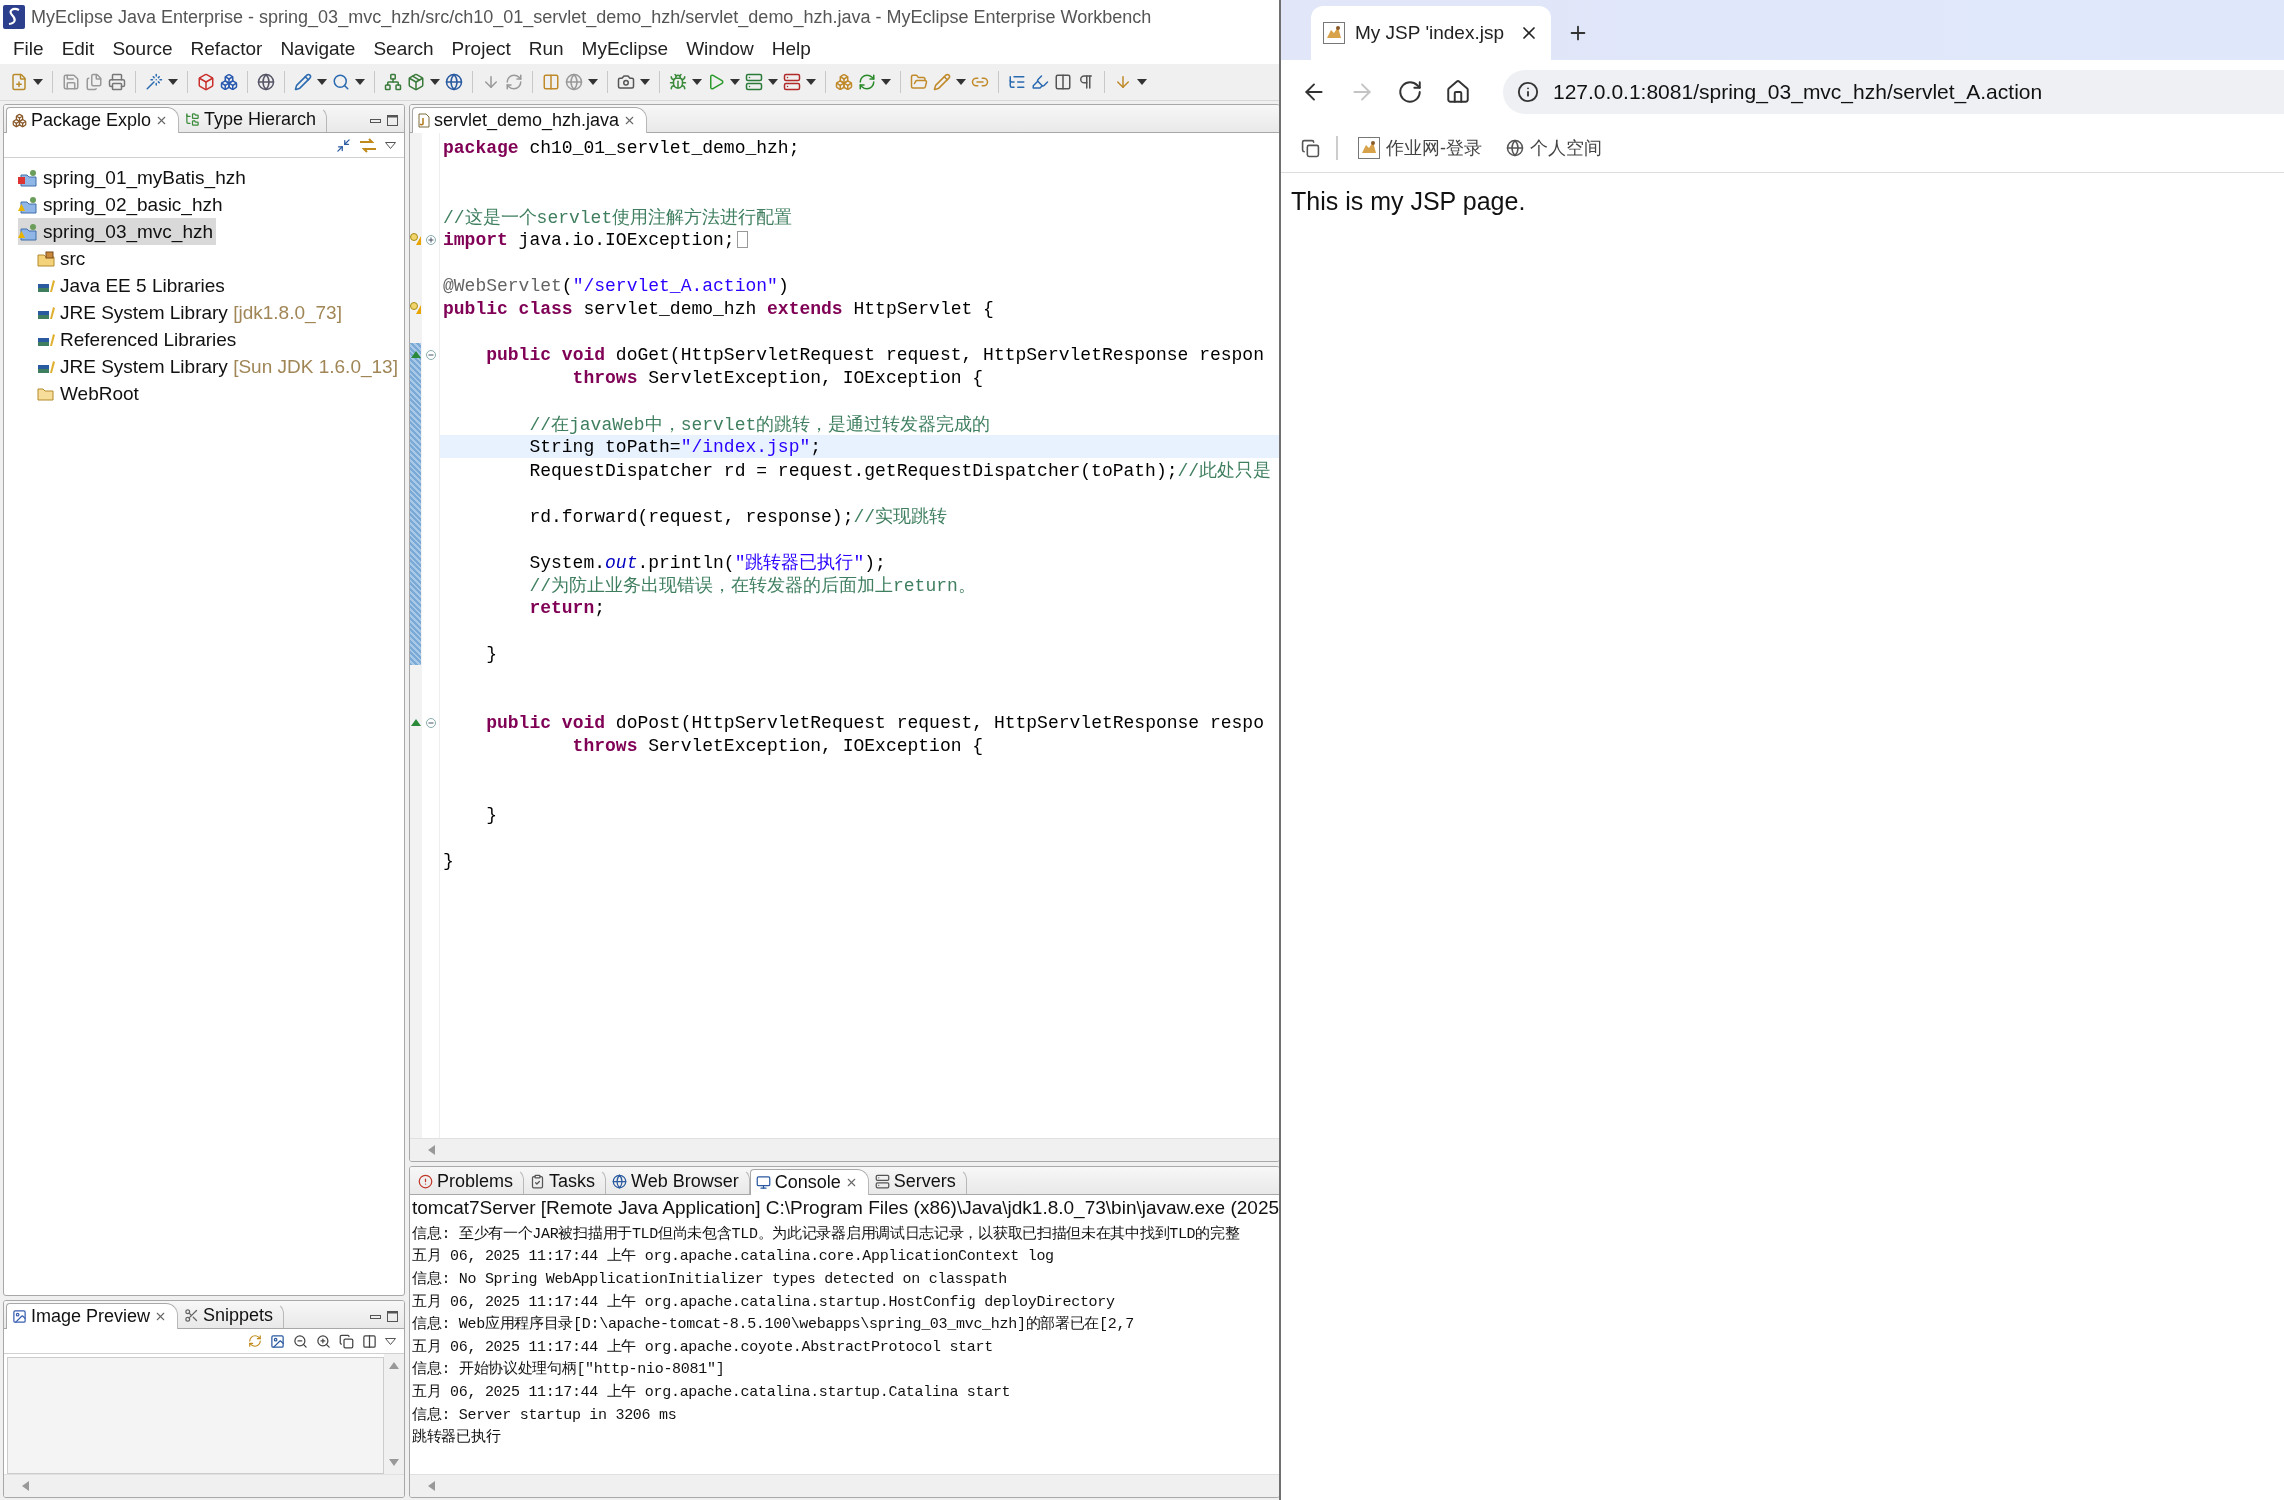 The width and height of the screenshot is (2284, 1500). I want to click on panel-tab: Servers, so click(917, 1181).